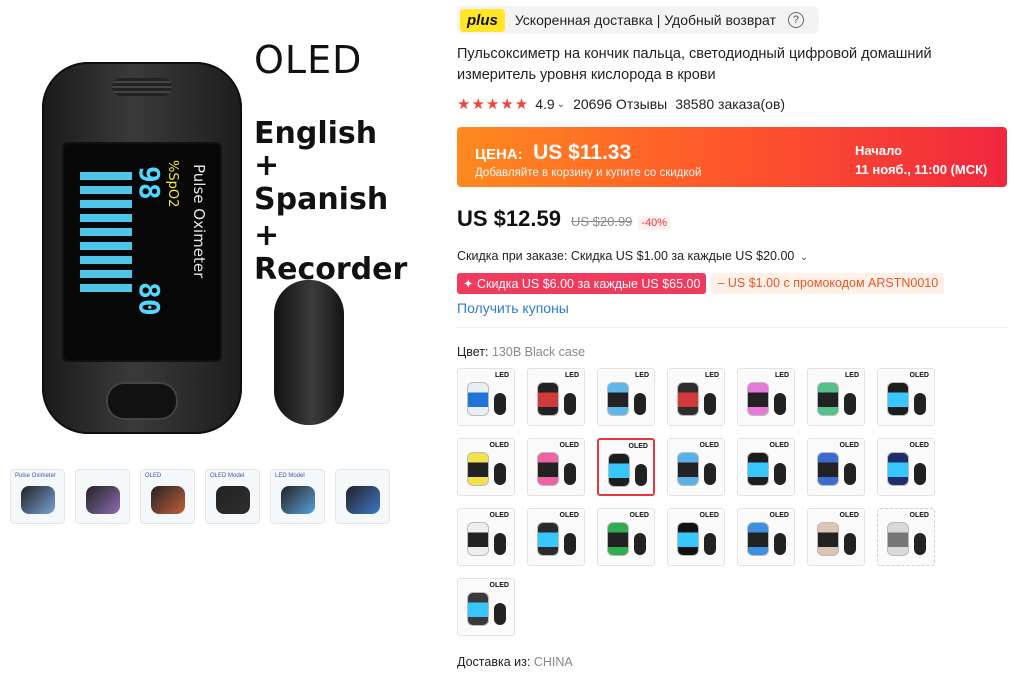  Describe the element at coordinates (538, 352) in the screenshot. I see `color-selected-value: 130B Black case` at that location.